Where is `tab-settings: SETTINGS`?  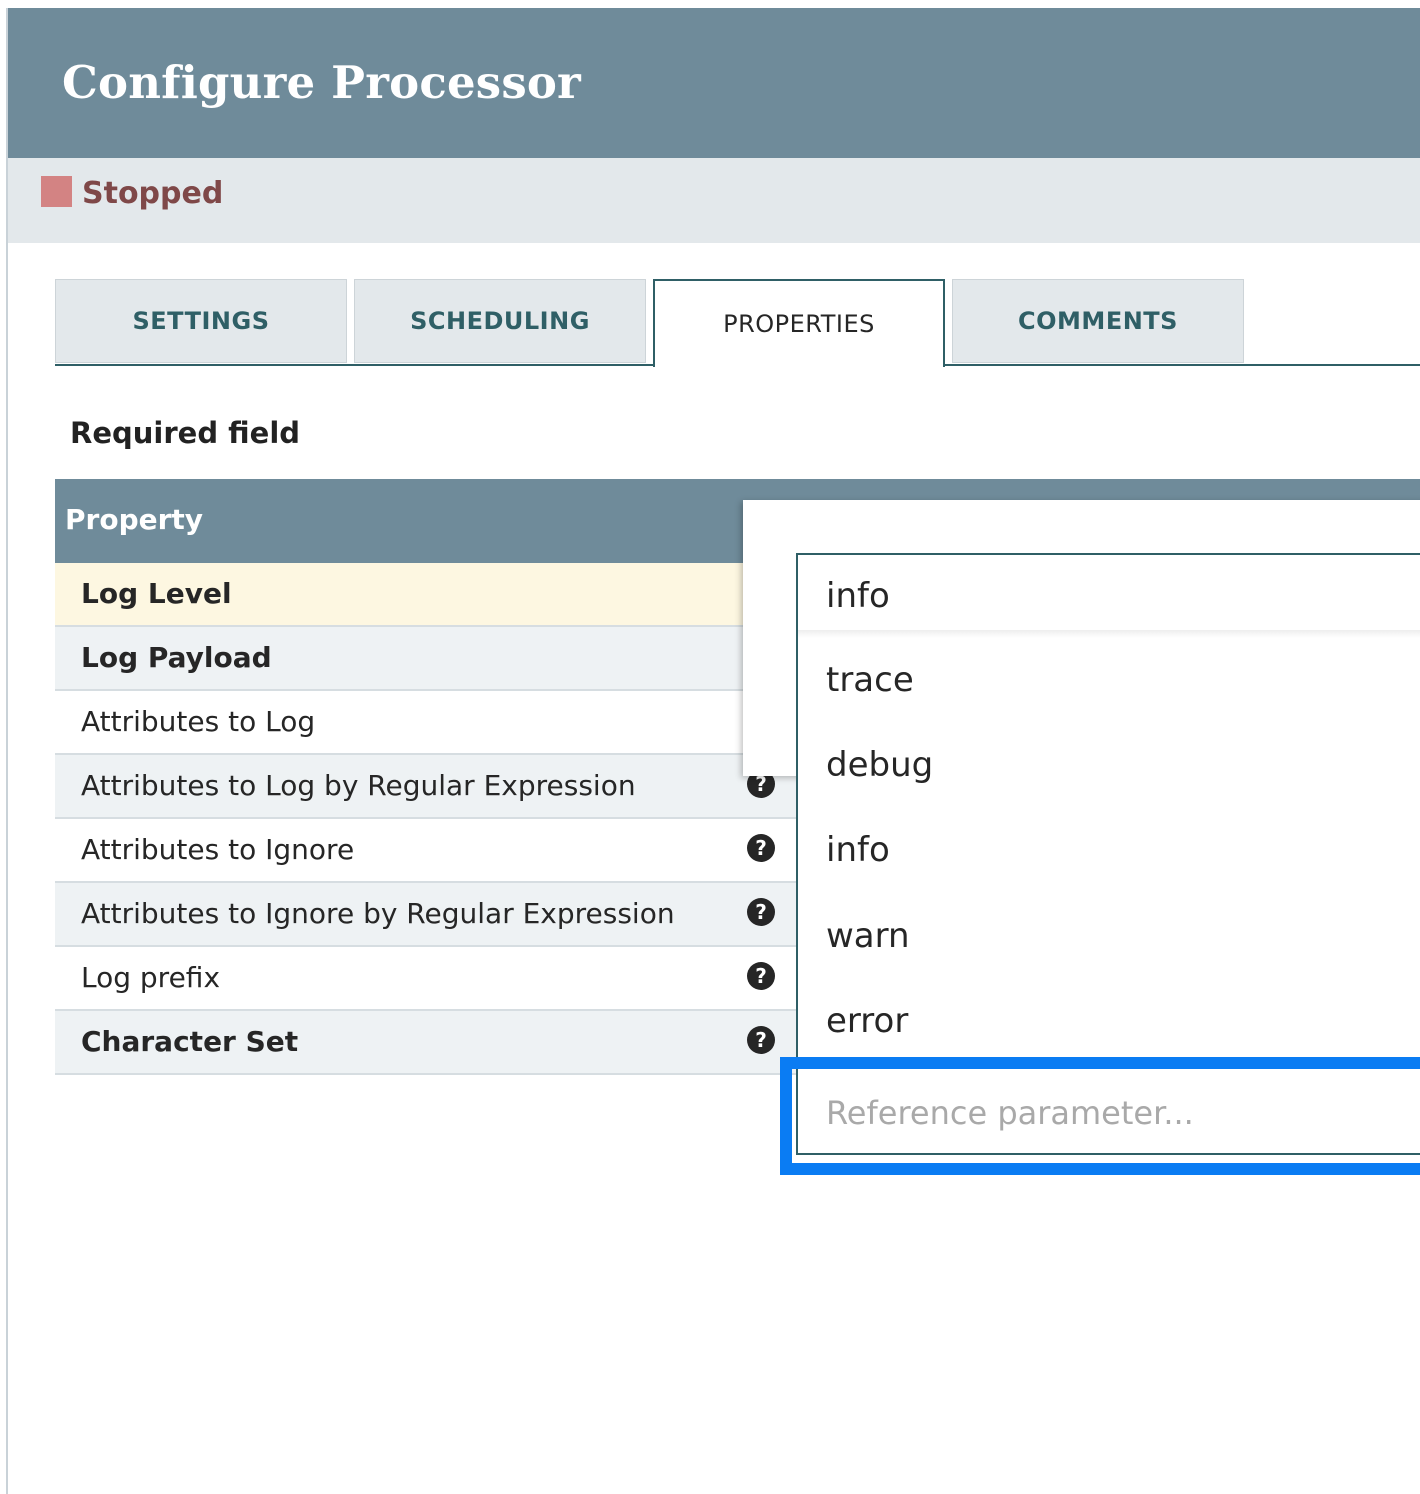
tab-settings: SETTINGS is located at coordinates (201, 321).